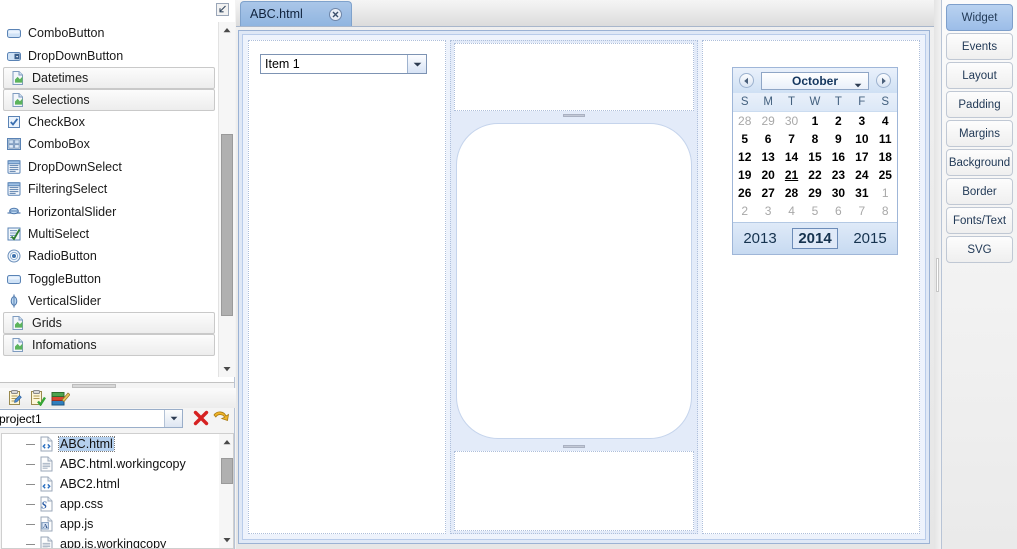 Image resolution: width=1017 pixels, height=549 pixels. What do you see at coordinates (110, 524) in the screenshot?
I see `tree-item-app-js: Aapp.js` at bounding box center [110, 524].